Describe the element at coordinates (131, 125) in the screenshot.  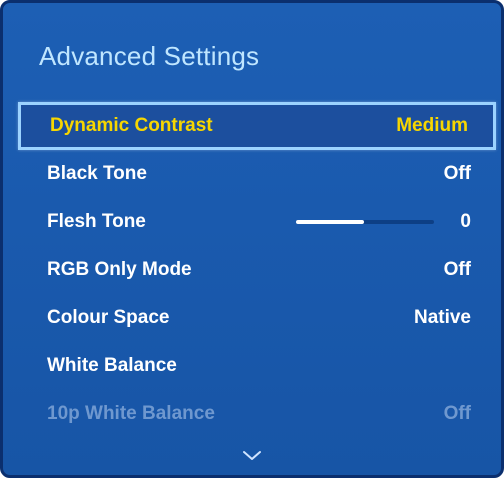
I see `menu-item-label: Dynamic Contrast` at that location.